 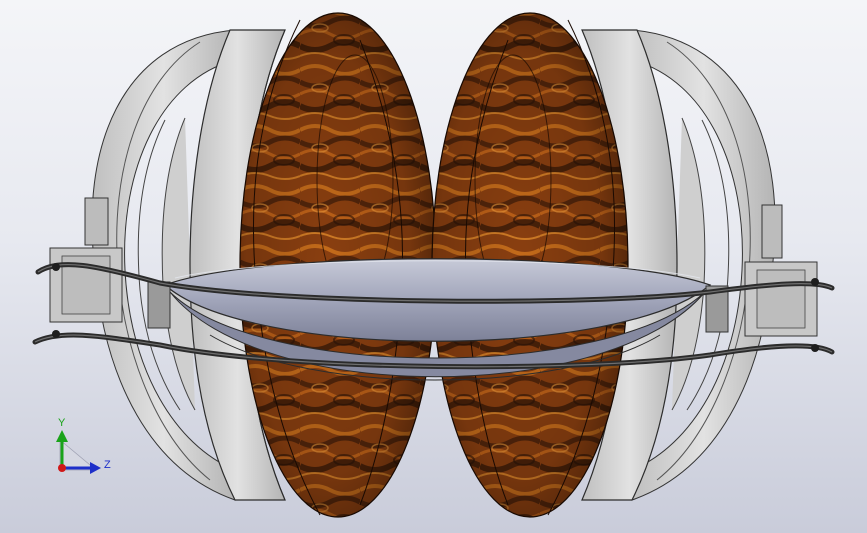 What do you see at coordinates (62, 423) in the screenshot?
I see `y-axis-label: Y` at bounding box center [62, 423].